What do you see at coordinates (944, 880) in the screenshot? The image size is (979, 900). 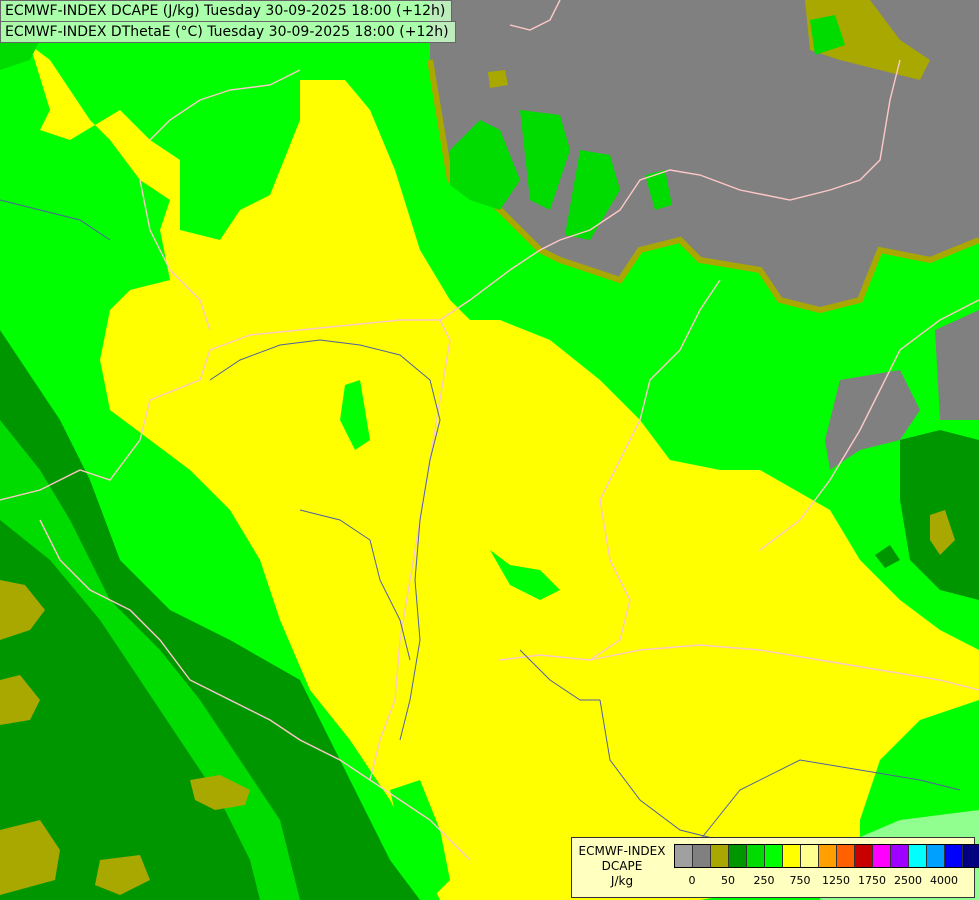 I see `legend-tick-label: 4000` at bounding box center [944, 880].